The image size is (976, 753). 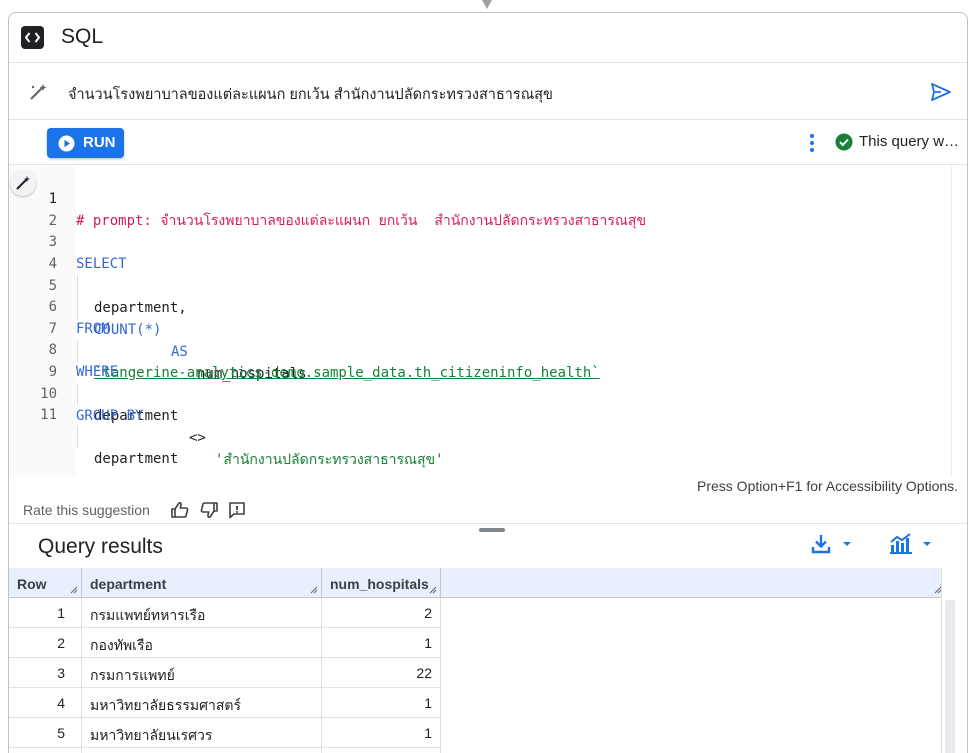 I want to click on group-column: department, so click(x=136, y=459).